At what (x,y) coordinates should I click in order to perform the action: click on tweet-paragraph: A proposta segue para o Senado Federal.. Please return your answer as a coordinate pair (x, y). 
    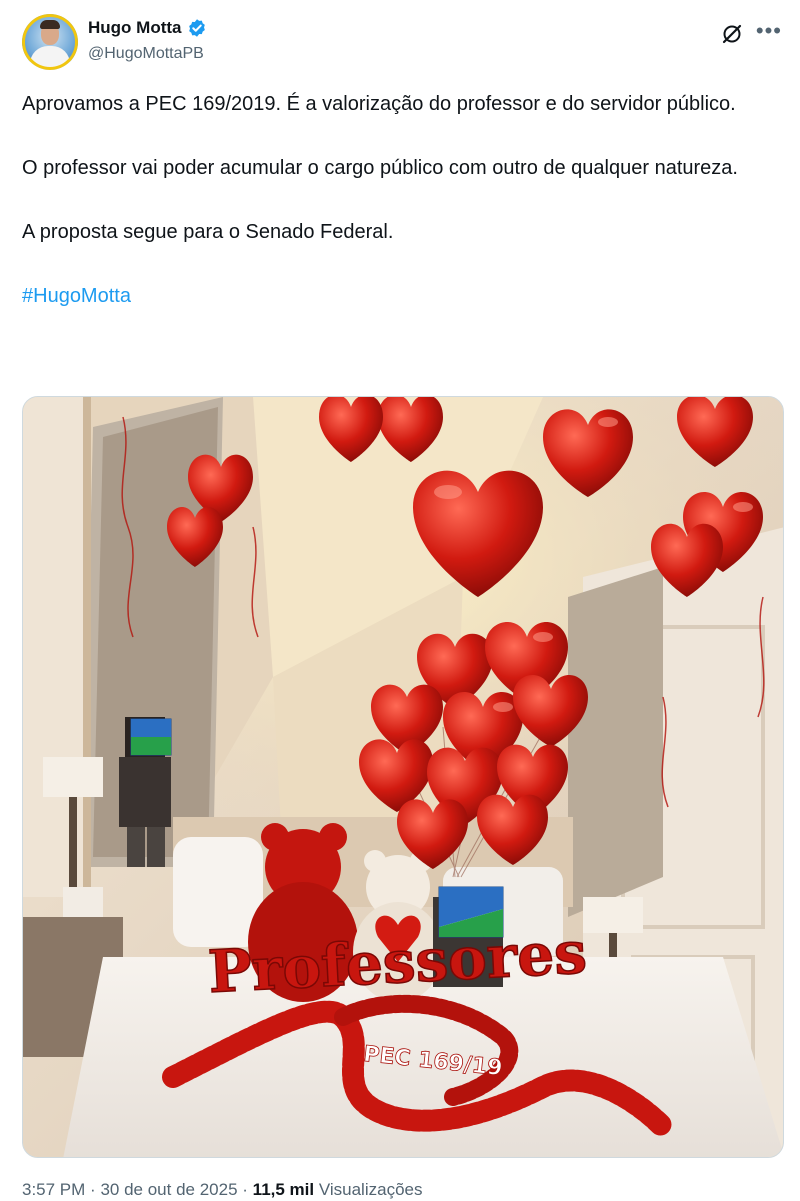
    Looking at the image, I should click on (208, 232).